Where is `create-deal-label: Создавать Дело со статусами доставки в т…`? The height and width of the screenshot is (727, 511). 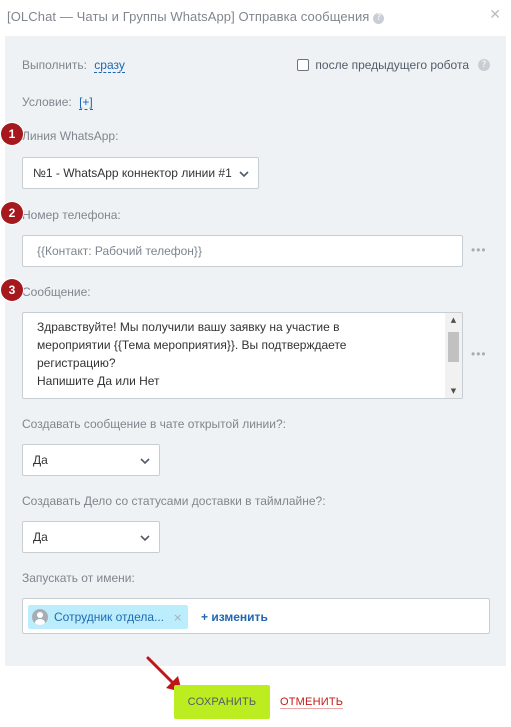
create-deal-label: Создавать Дело со статусами доставки в т… is located at coordinates (174, 501).